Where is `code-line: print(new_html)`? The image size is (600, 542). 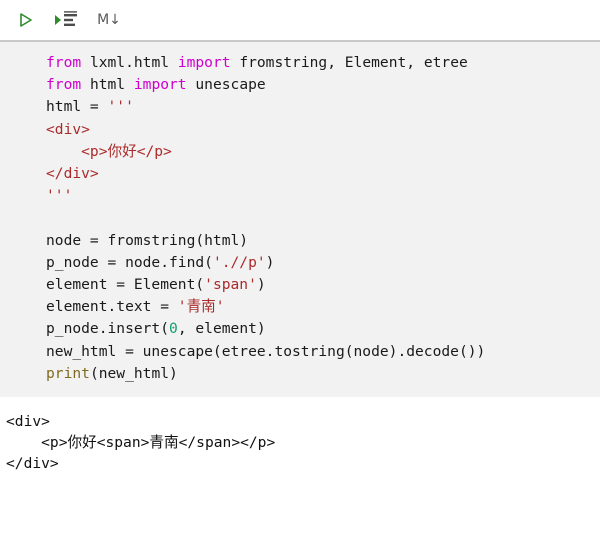 code-line: print(new_html) is located at coordinates (323, 374).